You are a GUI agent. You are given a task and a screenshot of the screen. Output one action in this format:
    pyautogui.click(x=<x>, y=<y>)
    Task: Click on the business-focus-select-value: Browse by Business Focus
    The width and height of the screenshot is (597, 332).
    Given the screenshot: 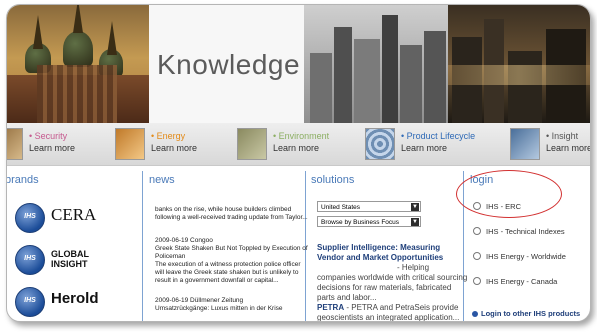 What is the action you would take?
    pyautogui.click(x=360, y=222)
    